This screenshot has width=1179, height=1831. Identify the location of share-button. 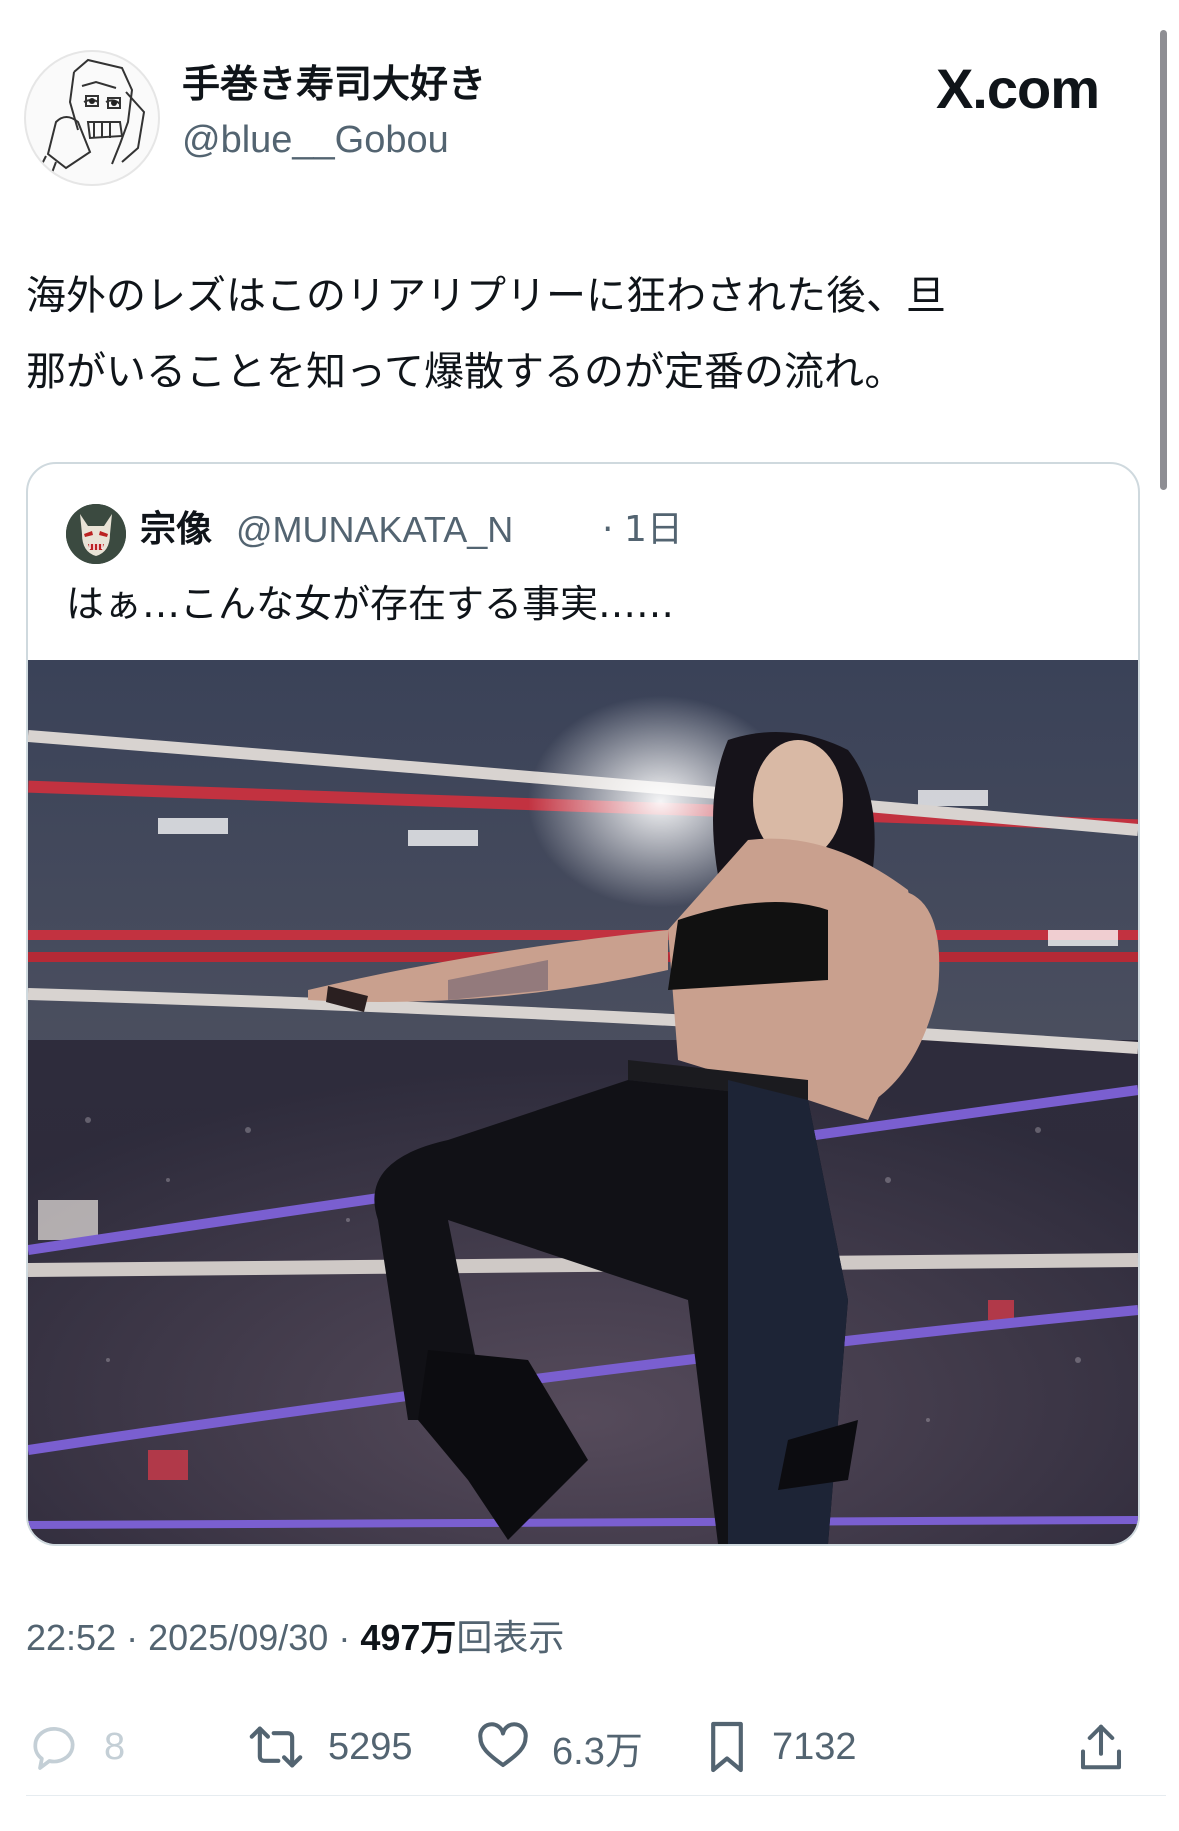
(1101, 1747).